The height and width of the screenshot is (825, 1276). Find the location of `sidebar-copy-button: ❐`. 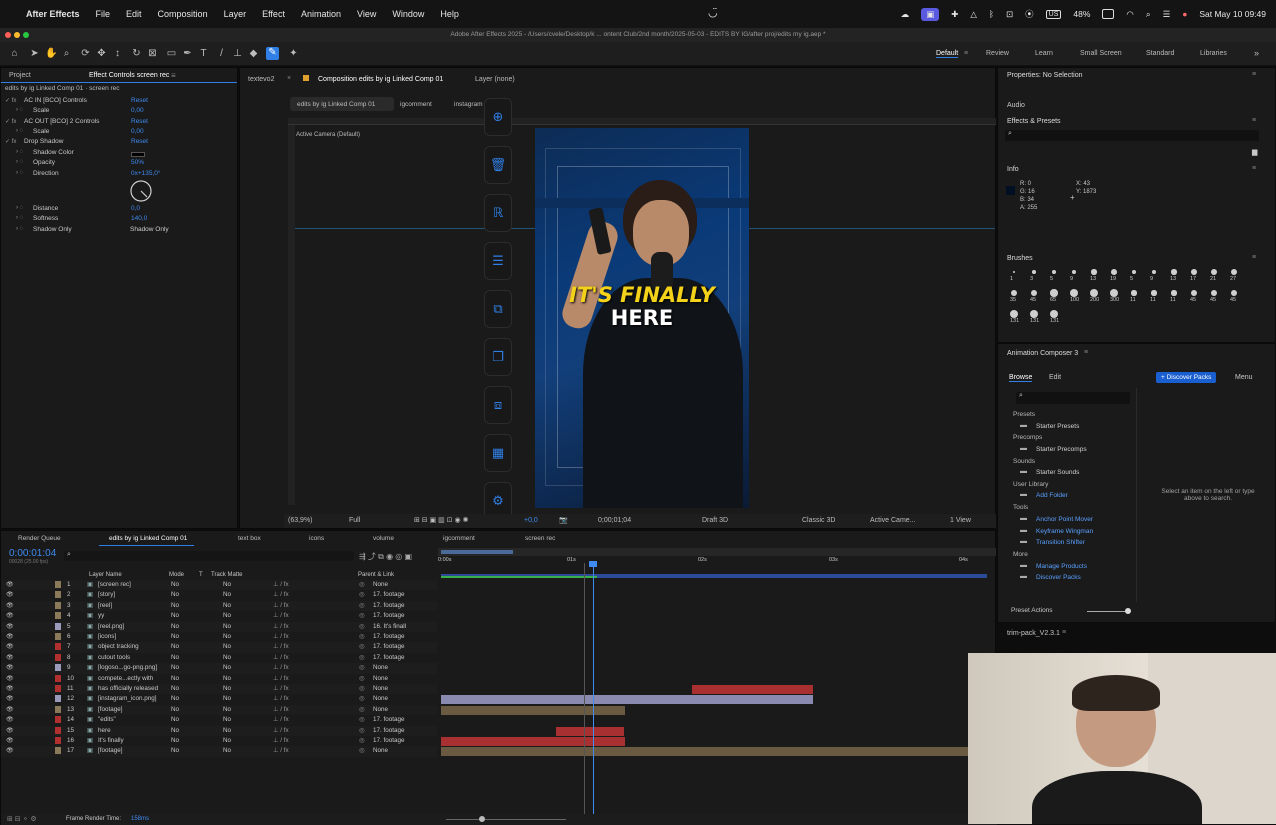

sidebar-copy-button: ❐ is located at coordinates (498, 357).